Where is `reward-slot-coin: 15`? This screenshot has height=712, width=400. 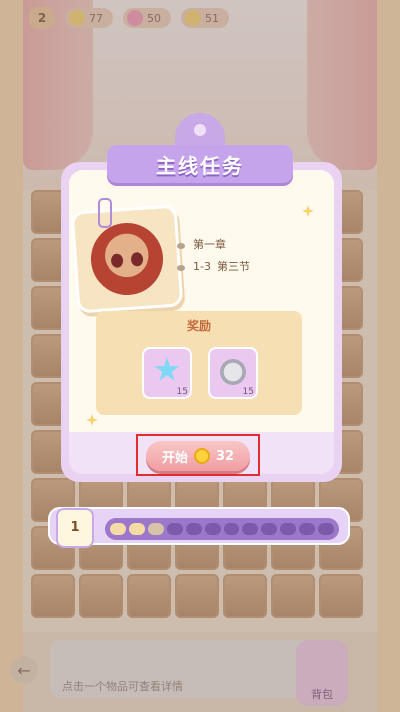
reward-slot-coin: 15 is located at coordinates (233, 373).